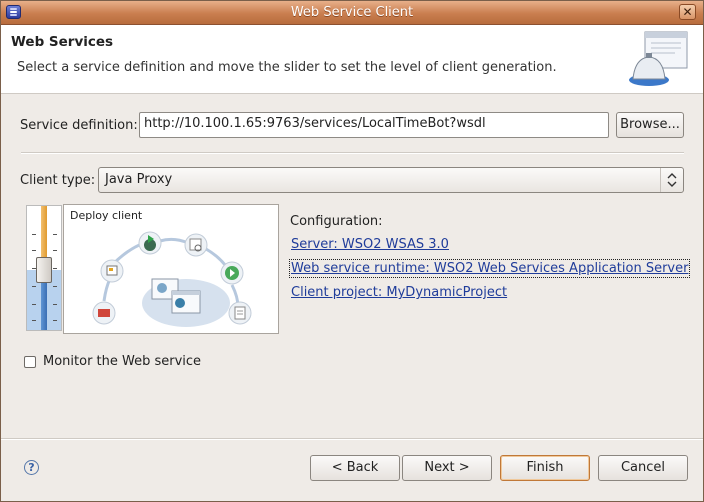 This screenshot has height=502, width=704. Describe the element at coordinates (336, 221) in the screenshot. I see `configuration-label: Configuration:` at that location.